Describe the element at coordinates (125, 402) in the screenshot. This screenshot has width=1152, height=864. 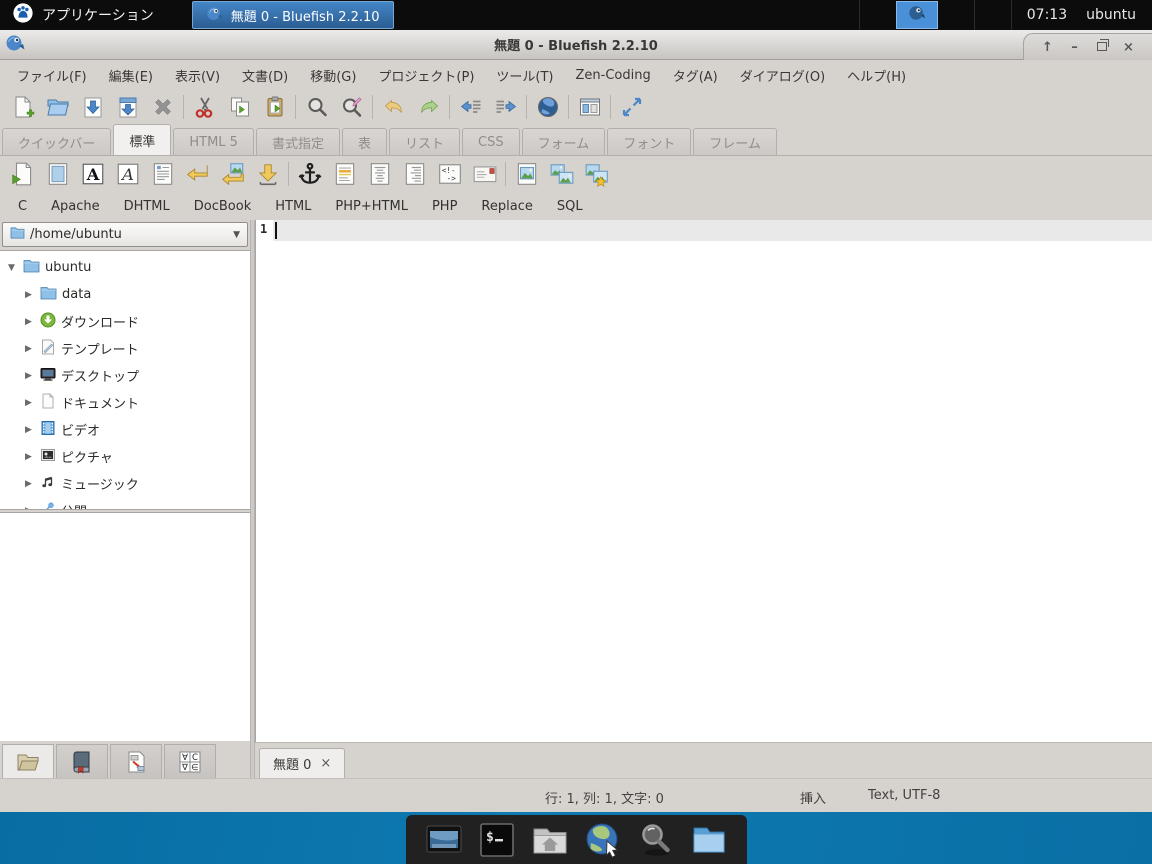
I see `tree-item-documents: ▶ ドキュメント` at that location.